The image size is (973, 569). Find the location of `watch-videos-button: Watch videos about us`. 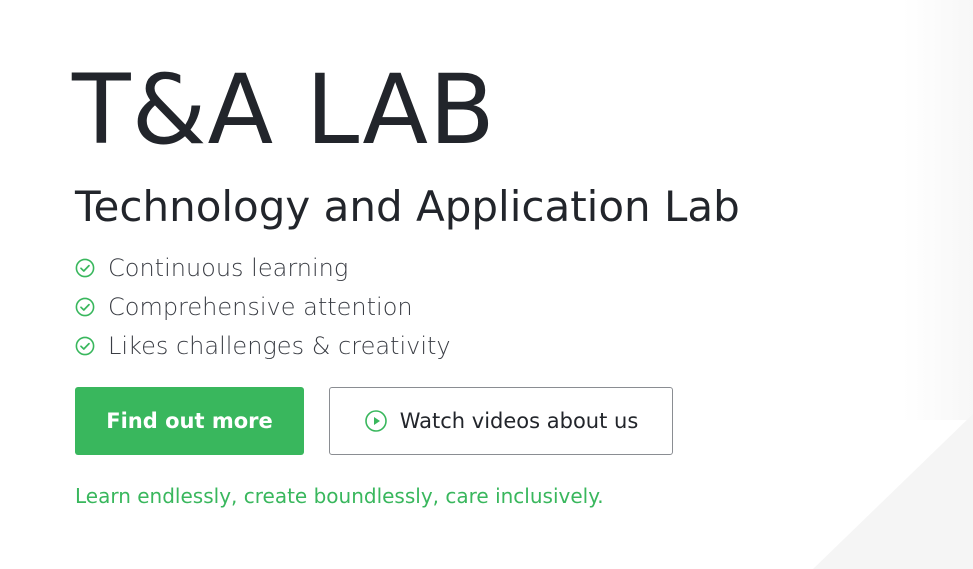

watch-videos-button: Watch videos about us is located at coordinates (501, 421).